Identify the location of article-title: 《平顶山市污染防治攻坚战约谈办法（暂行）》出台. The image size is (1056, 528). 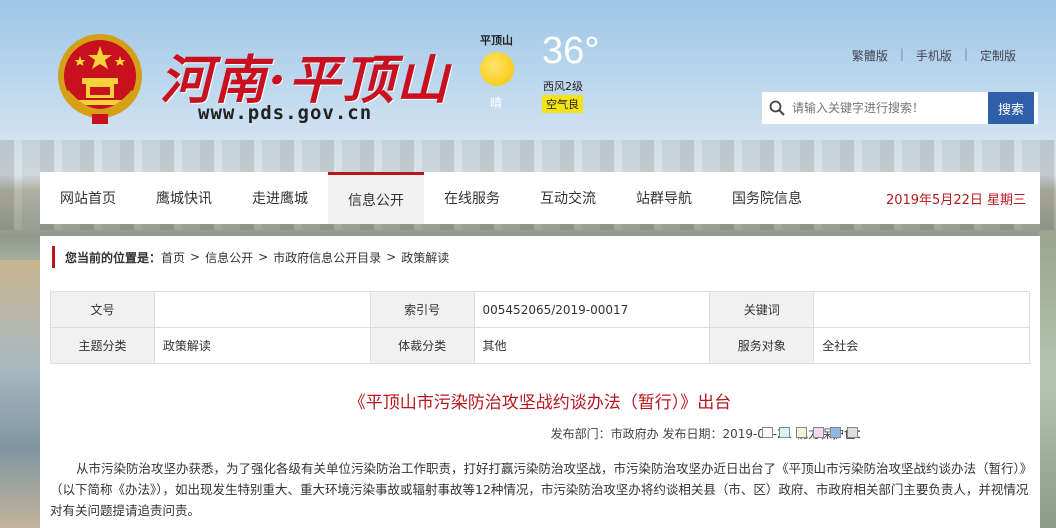
(540, 403).